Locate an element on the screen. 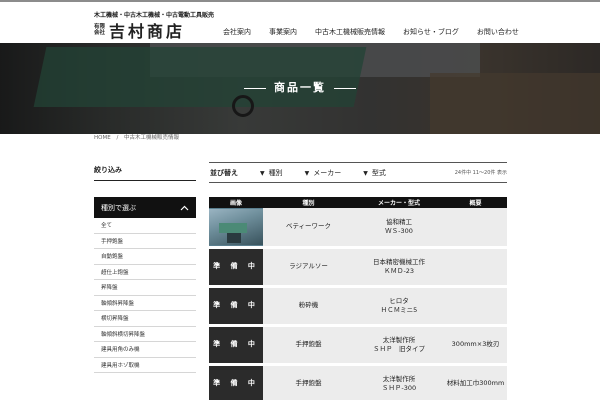  table-row: 準 備 中 手押鉋盤 太洋製作所 ＳＨＰ 旧タイプ 300mm×3枚刃 is located at coordinates (358, 345).